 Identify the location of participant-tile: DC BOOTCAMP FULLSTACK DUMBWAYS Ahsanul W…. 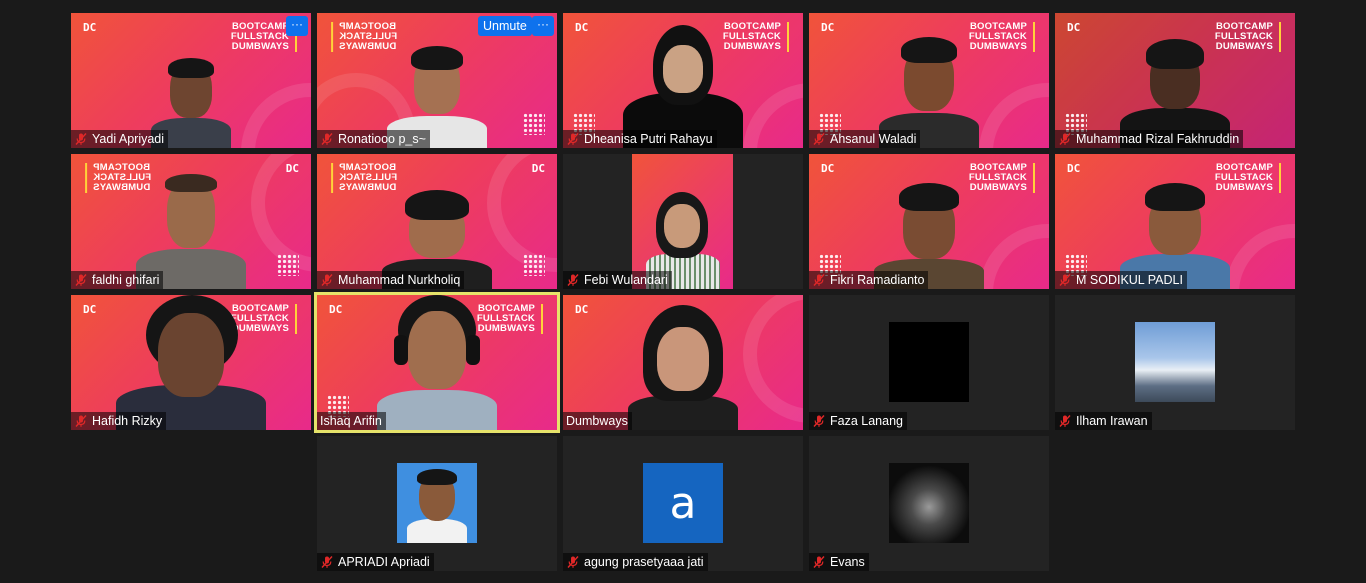
(929, 80).